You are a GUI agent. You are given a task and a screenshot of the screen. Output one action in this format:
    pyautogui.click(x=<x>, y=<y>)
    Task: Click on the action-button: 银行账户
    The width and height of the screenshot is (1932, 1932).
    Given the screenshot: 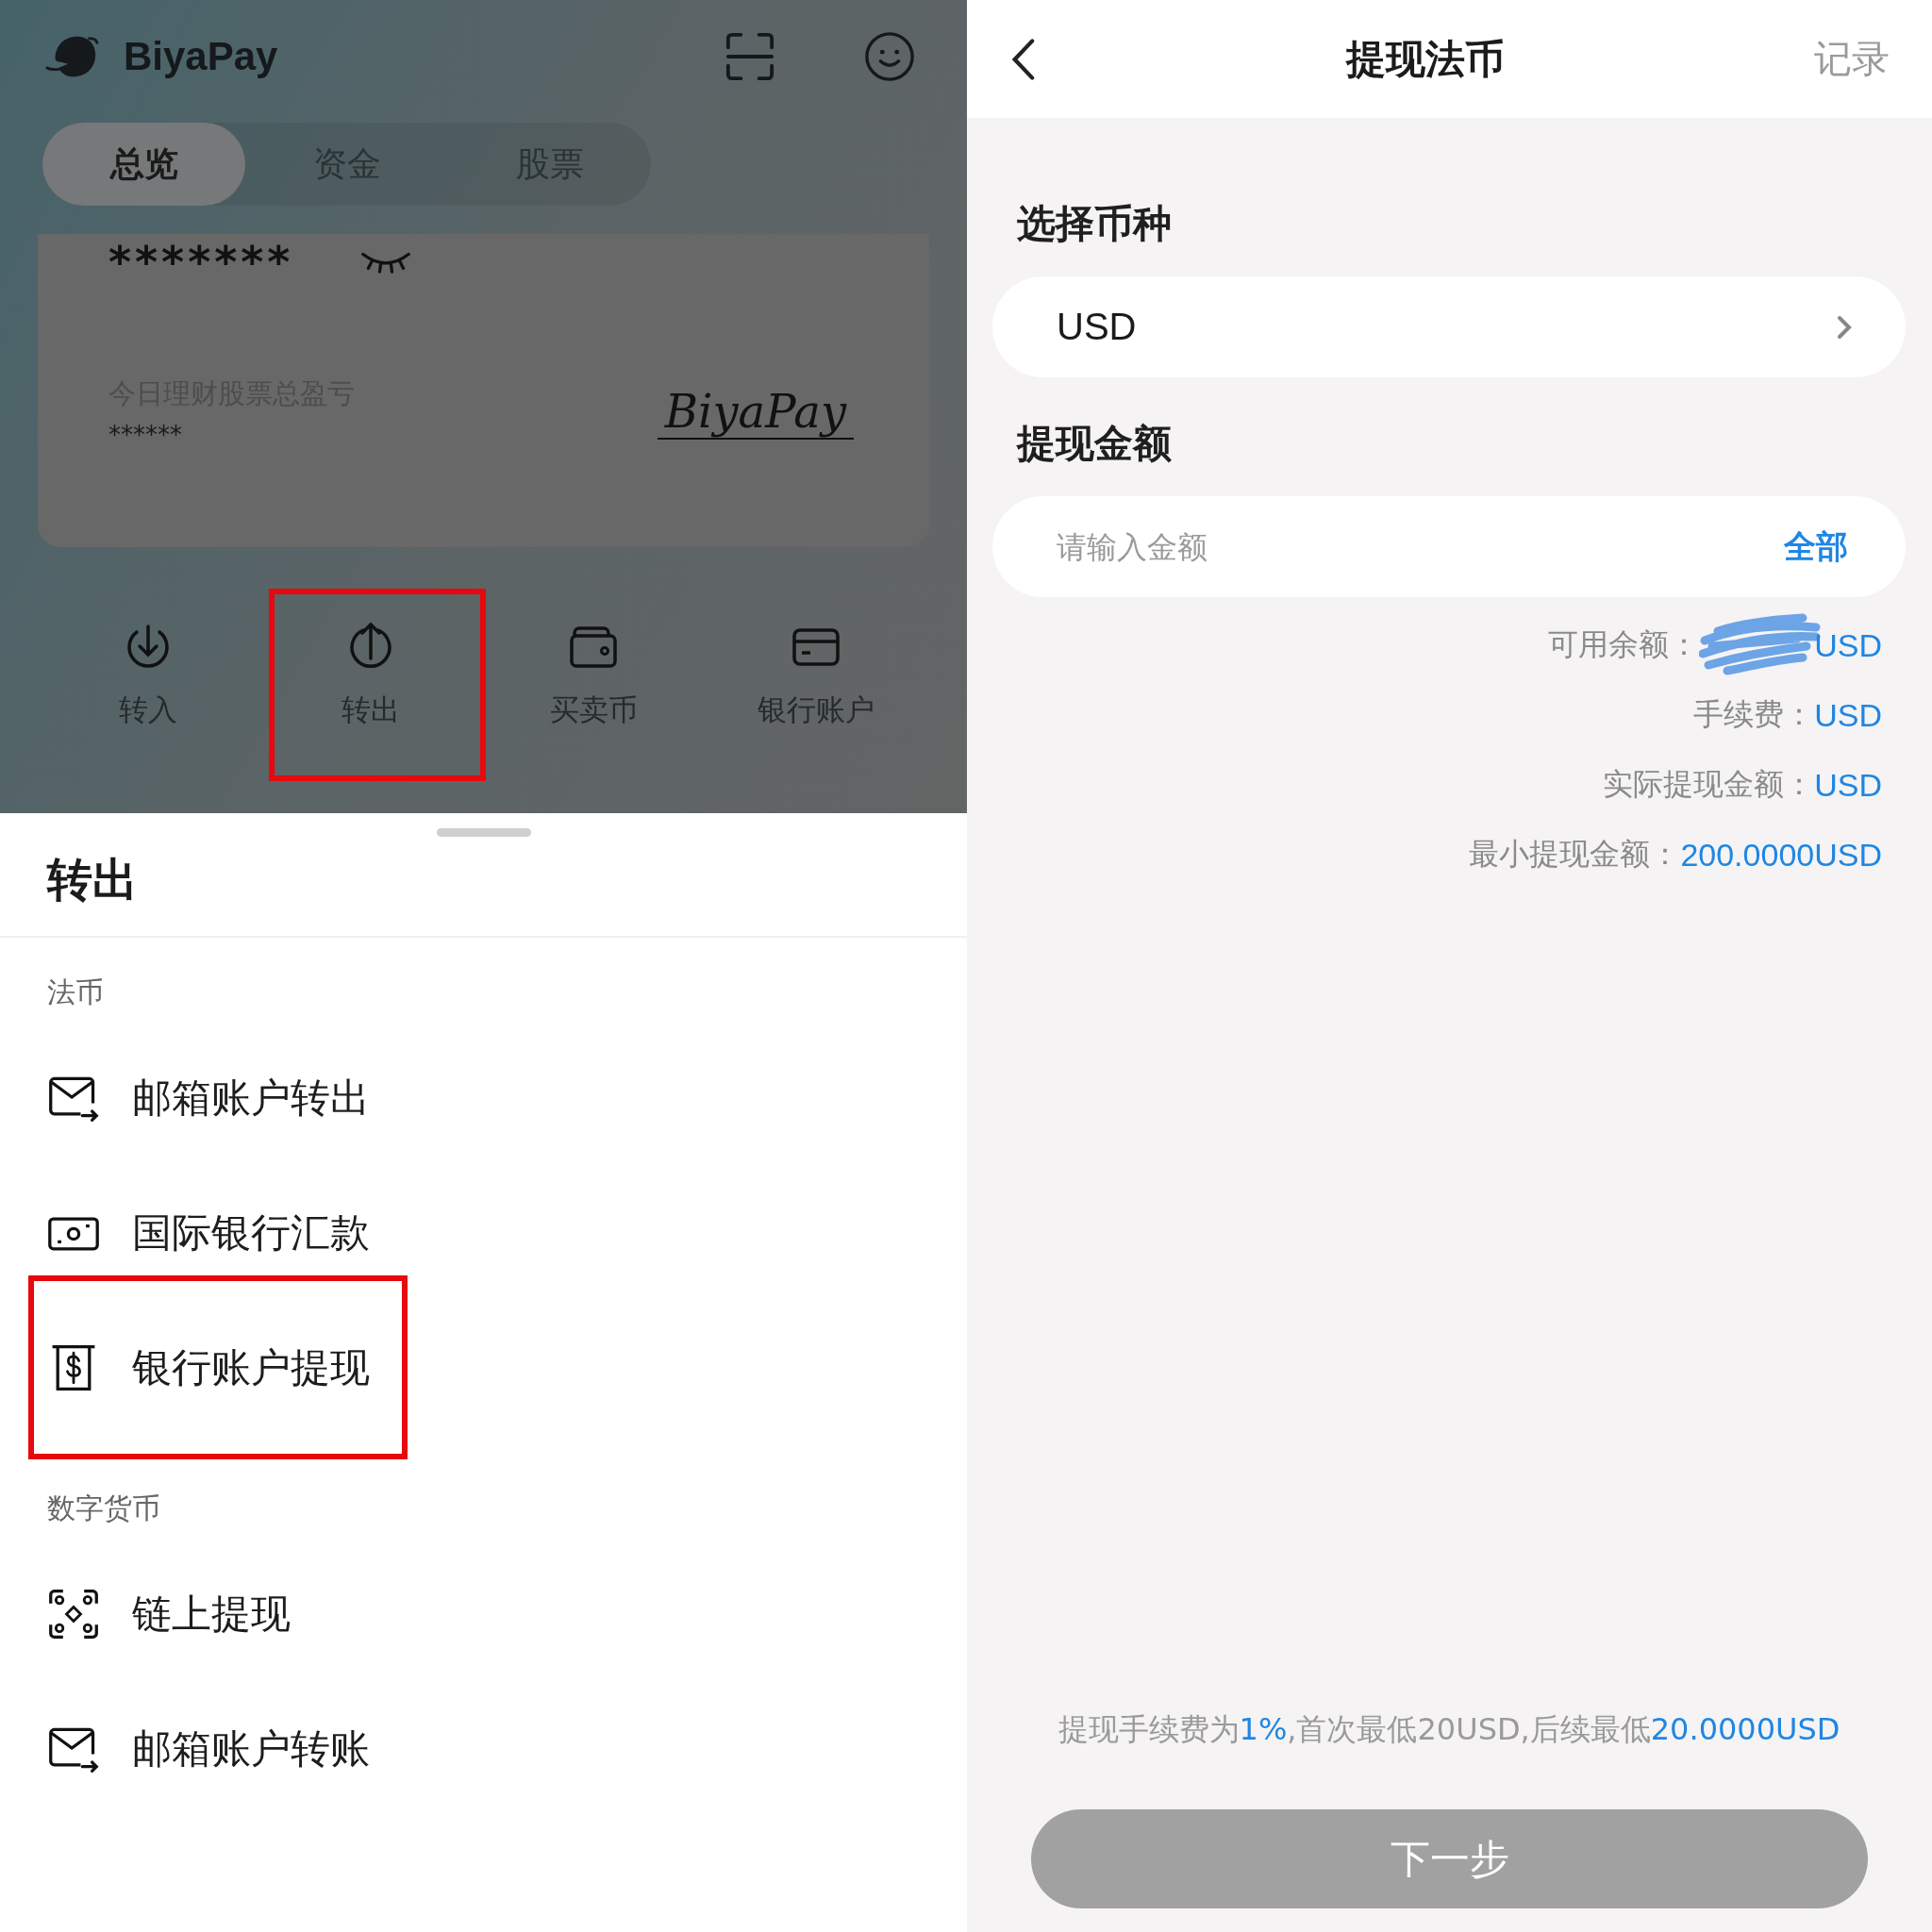 What is the action you would take?
    pyautogui.click(x=816, y=675)
    